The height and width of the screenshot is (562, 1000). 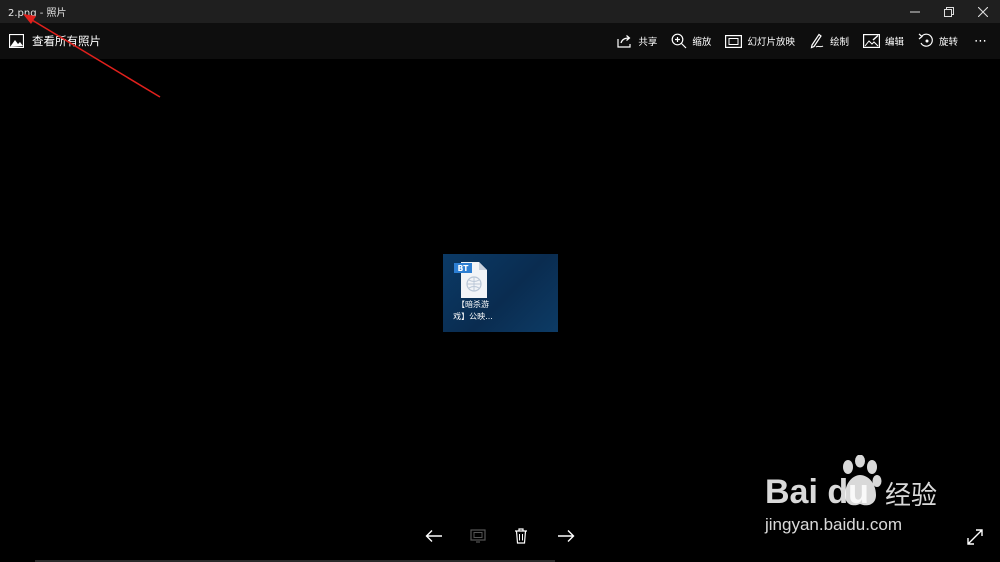 I want to click on slideshow-small-icon, so click(x=478, y=536).